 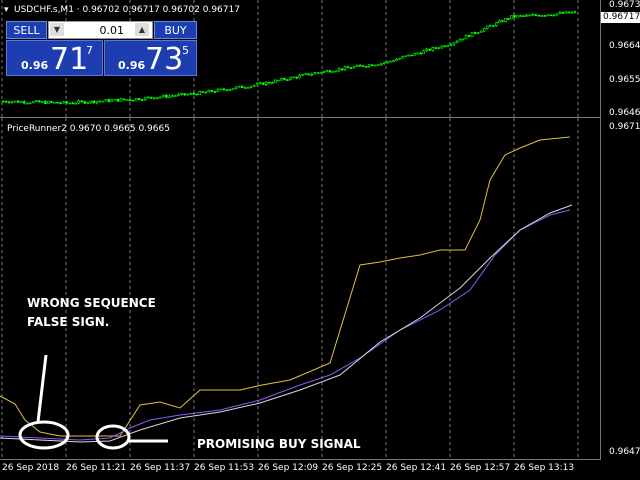 I want to click on indicator-title: PriceRunner2 0.9670 0.9665 0.9665, so click(x=88, y=129).